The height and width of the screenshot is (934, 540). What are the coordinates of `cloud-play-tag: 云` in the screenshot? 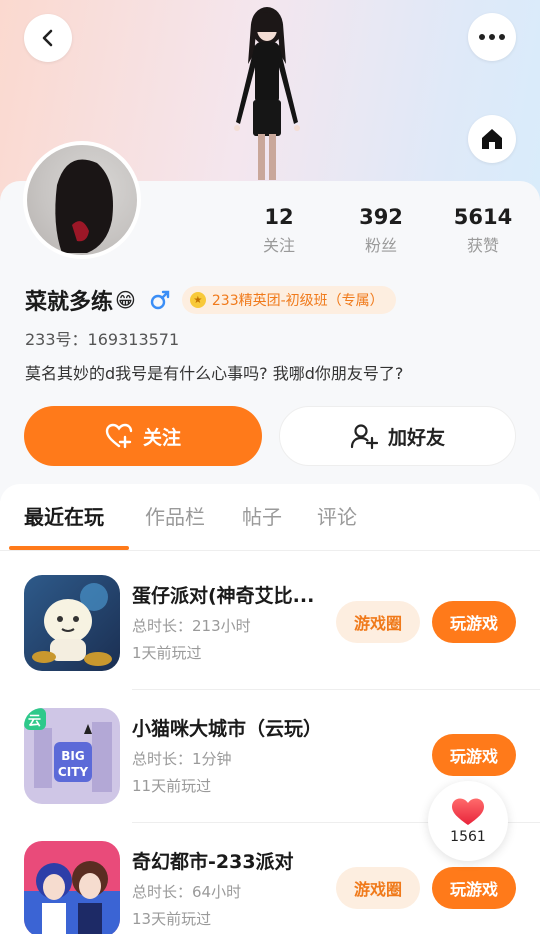 It's located at (35, 721).